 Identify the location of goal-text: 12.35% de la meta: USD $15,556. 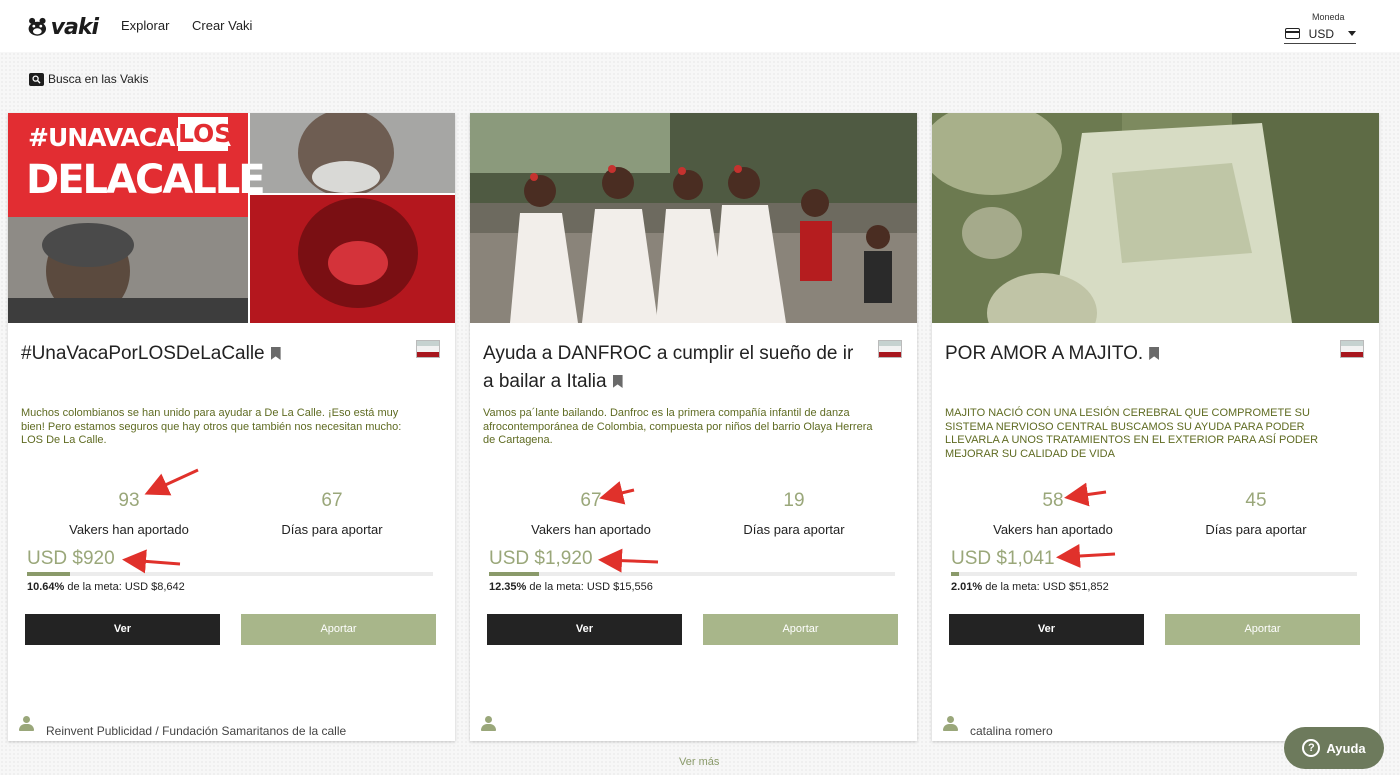
(571, 587).